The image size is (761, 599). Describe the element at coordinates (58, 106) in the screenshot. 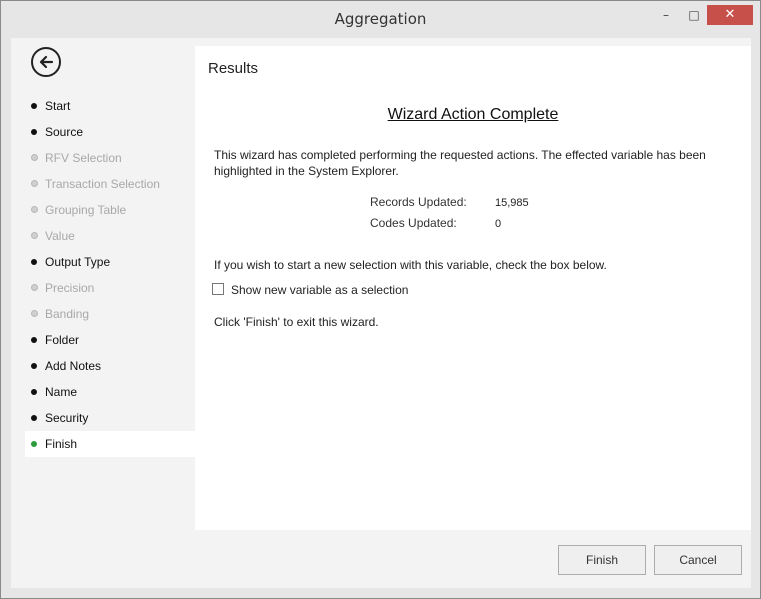

I see `wizard-step-label: Start` at that location.